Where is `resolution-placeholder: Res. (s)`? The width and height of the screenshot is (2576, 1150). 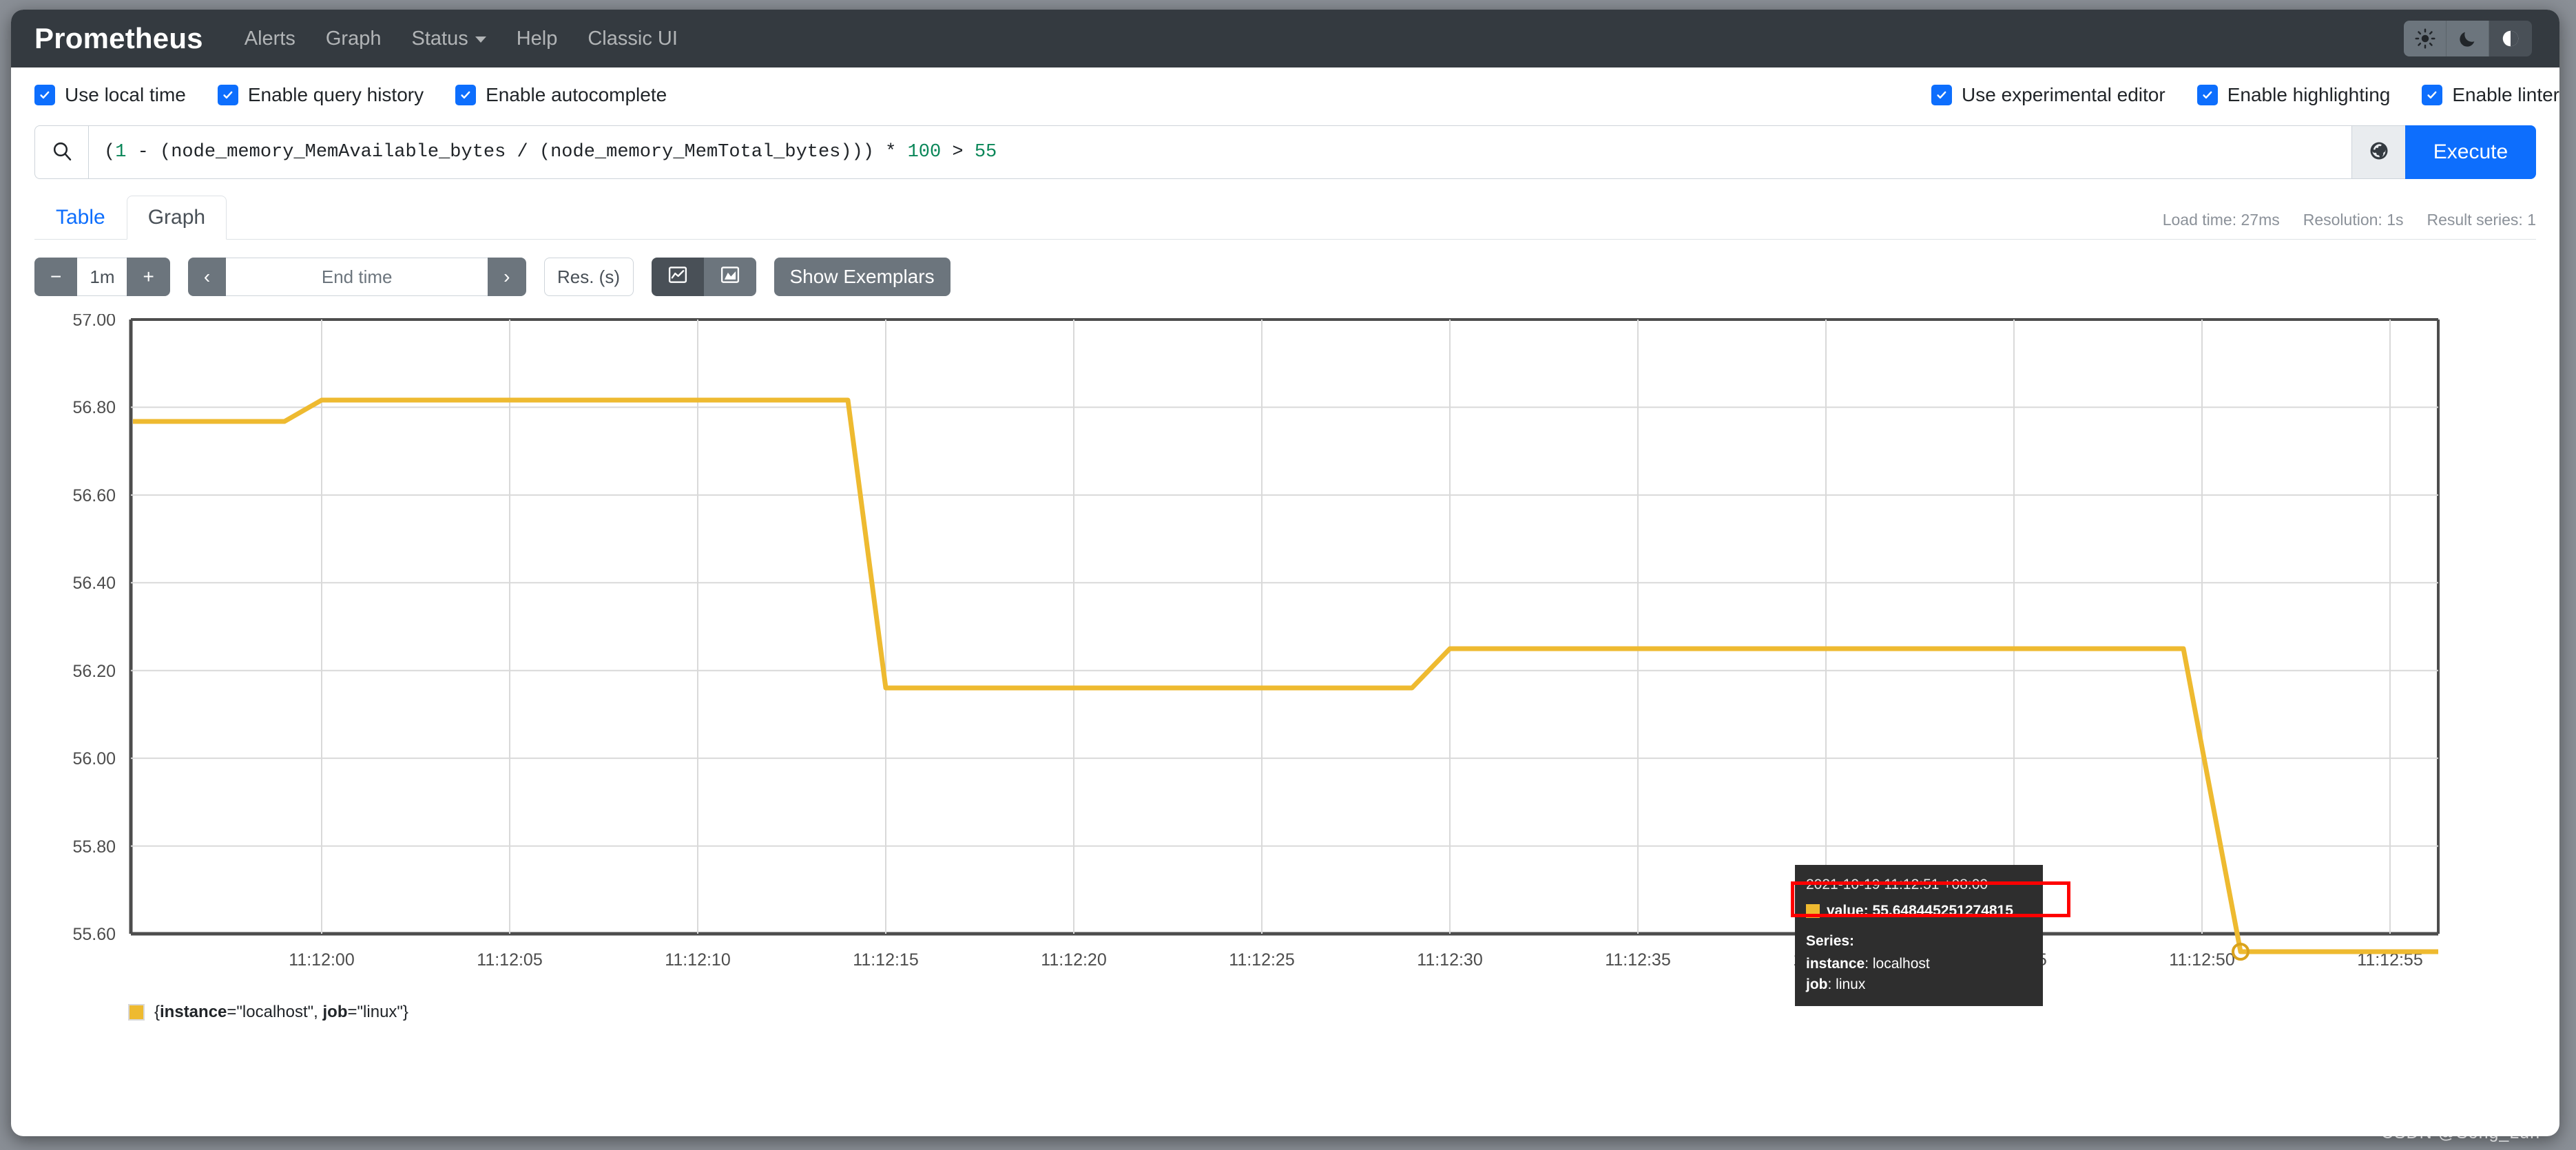 resolution-placeholder: Res. (s) is located at coordinates (588, 276).